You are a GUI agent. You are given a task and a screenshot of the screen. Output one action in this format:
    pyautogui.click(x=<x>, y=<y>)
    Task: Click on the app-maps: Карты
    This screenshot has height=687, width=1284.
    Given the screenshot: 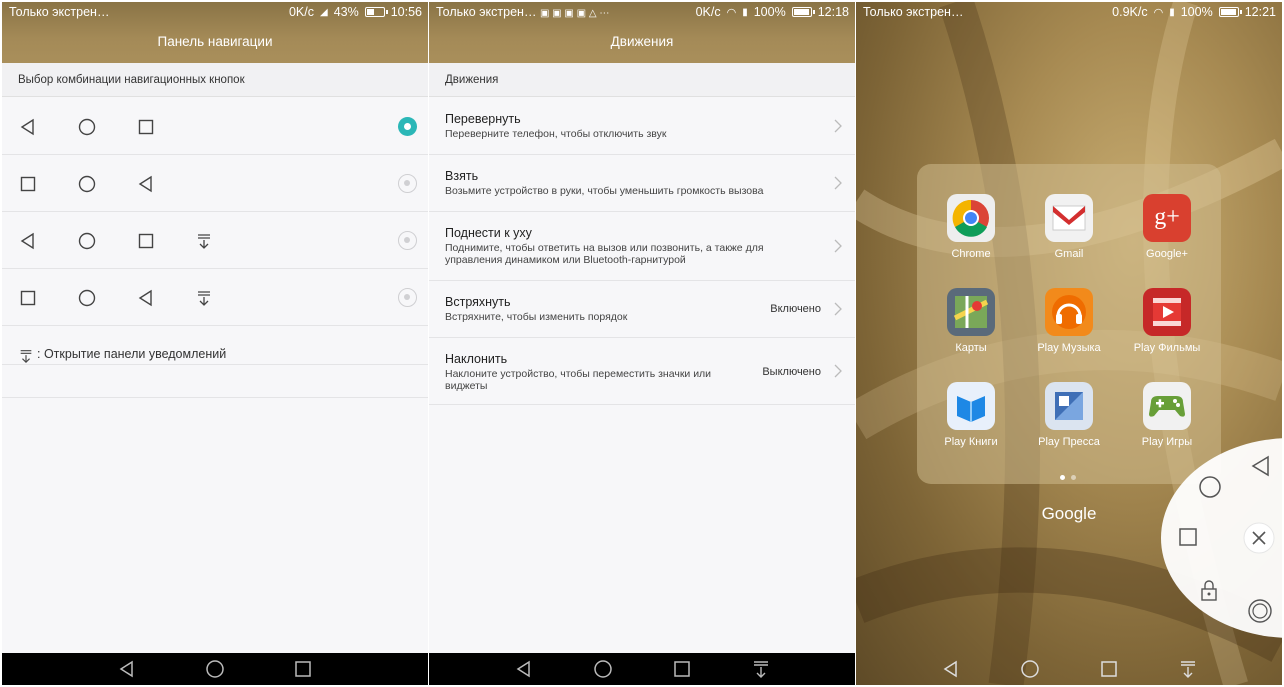 What is the action you would take?
    pyautogui.click(x=971, y=321)
    